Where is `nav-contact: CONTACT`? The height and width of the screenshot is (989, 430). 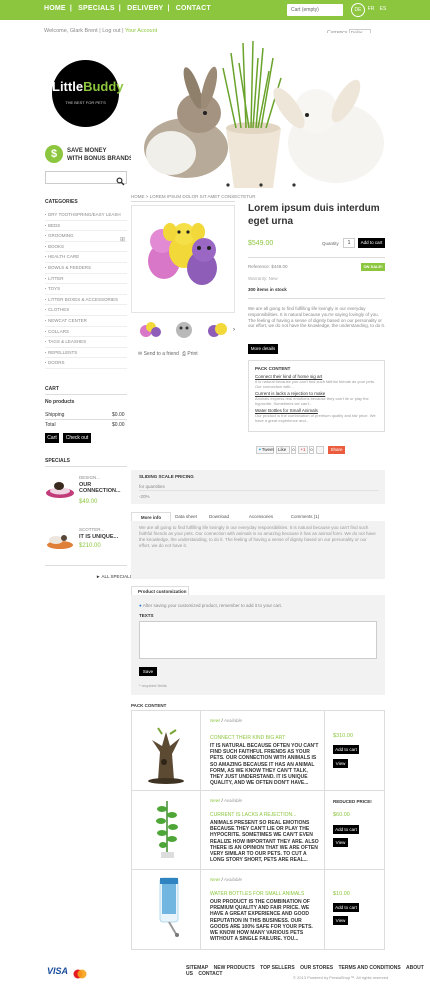
nav-contact: CONTACT is located at coordinates (193, 8).